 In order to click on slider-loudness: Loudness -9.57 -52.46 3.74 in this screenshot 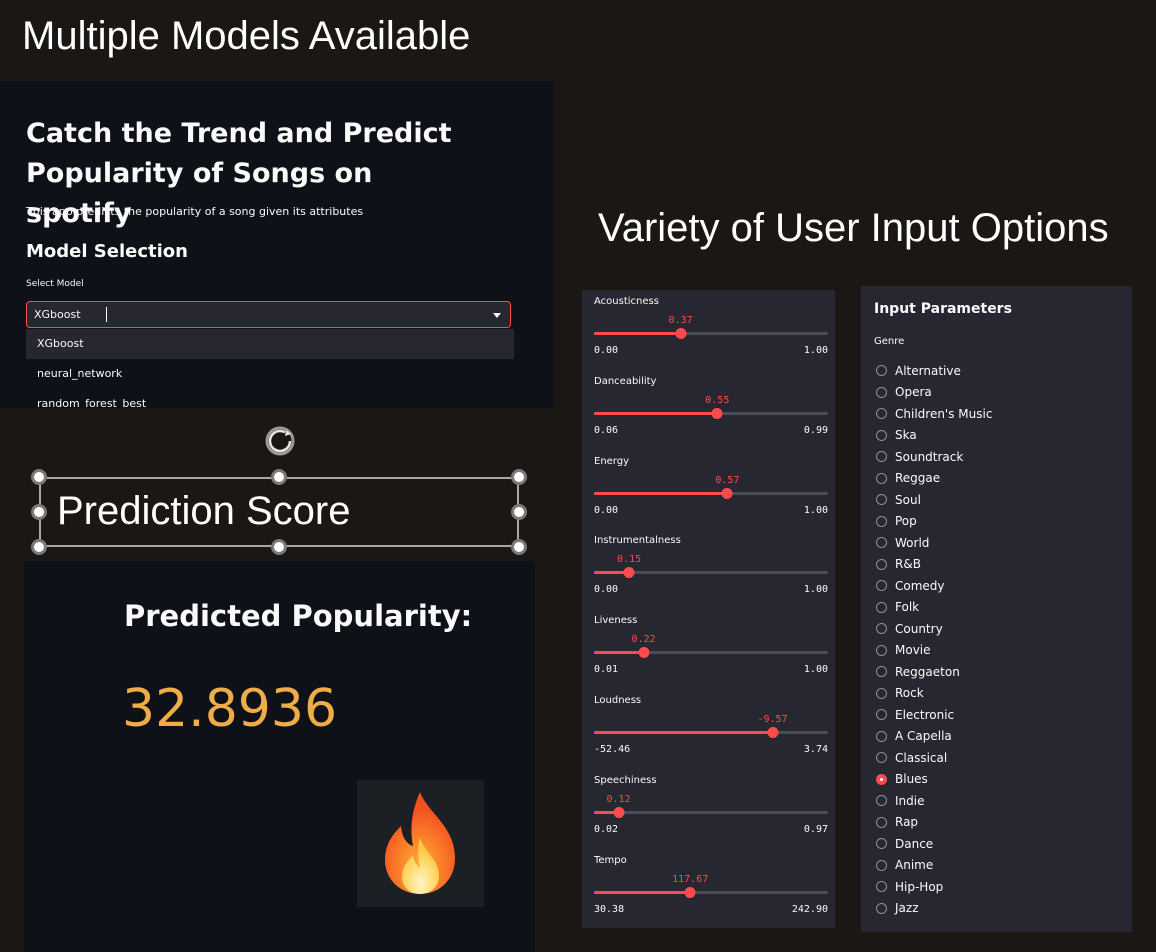, I will do `click(708, 729)`.